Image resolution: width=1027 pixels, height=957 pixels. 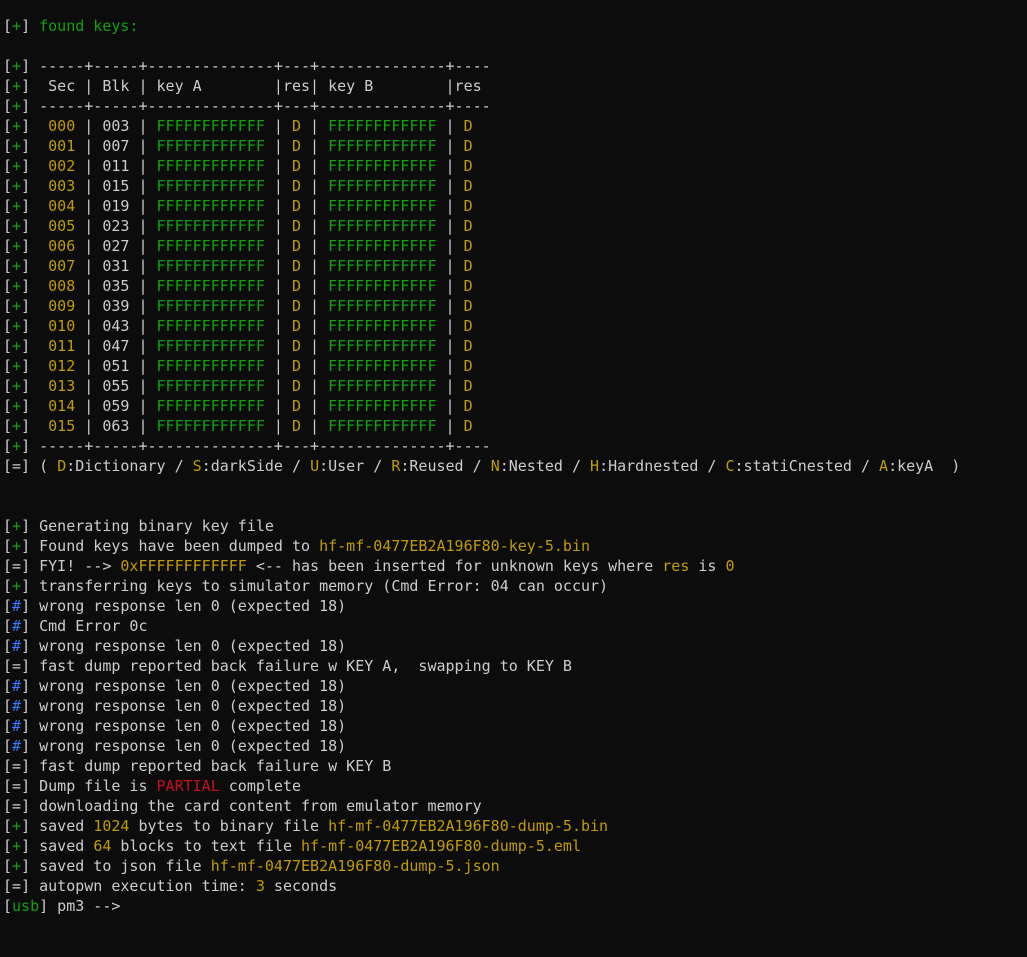 I want to click on block-number: 003, so click(x=116, y=126).